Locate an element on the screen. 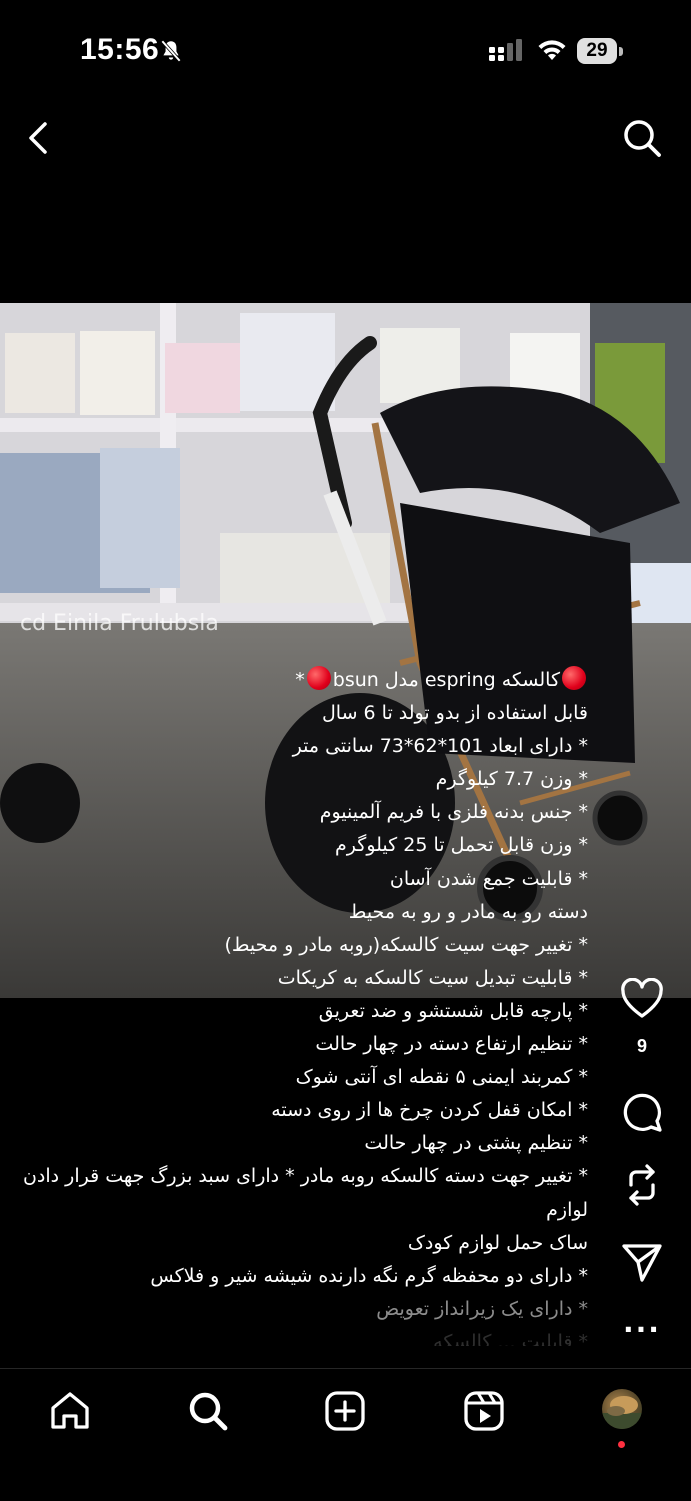  caption-line: دسته رو به مادر و رو به محیط is located at coordinates (468, 911).